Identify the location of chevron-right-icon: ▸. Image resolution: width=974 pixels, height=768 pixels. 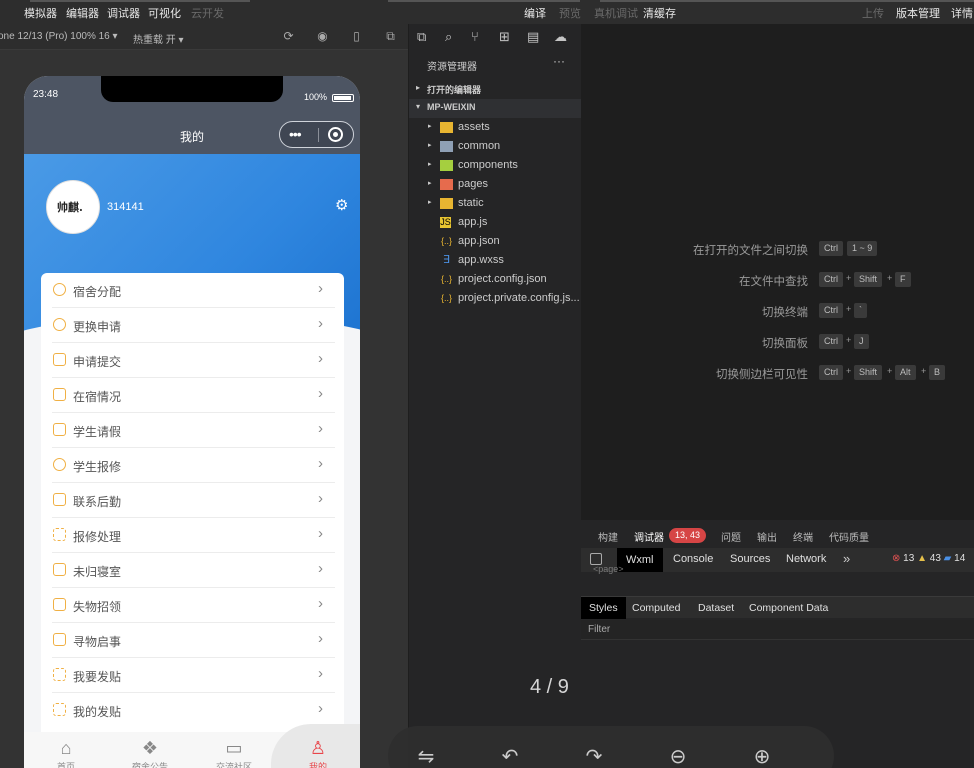
(430, 183).